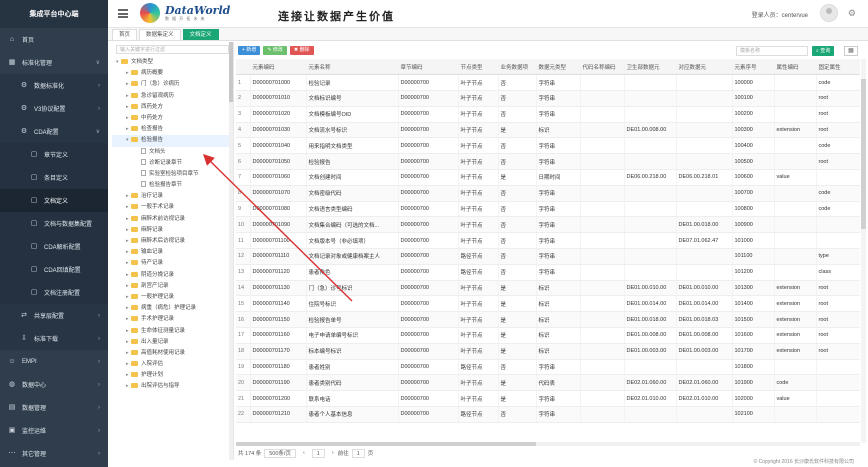  Describe the element at coordinates (829, 13) in the screenshot. I see `avatar` at that location.